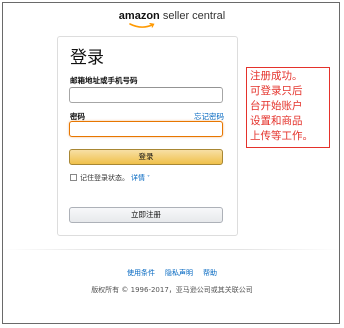 Image resolution: width=344 pixels, height=328 pixels. I want to click on forgot-password-link: 忘记密码, so click(209, 117).